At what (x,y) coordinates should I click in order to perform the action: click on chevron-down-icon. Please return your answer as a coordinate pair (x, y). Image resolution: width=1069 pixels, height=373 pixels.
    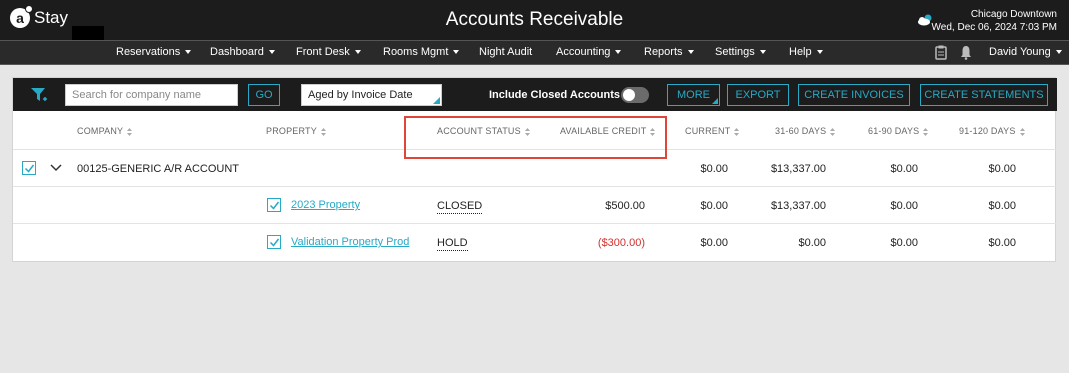
    Looking at the image, I should click on (56, 168).